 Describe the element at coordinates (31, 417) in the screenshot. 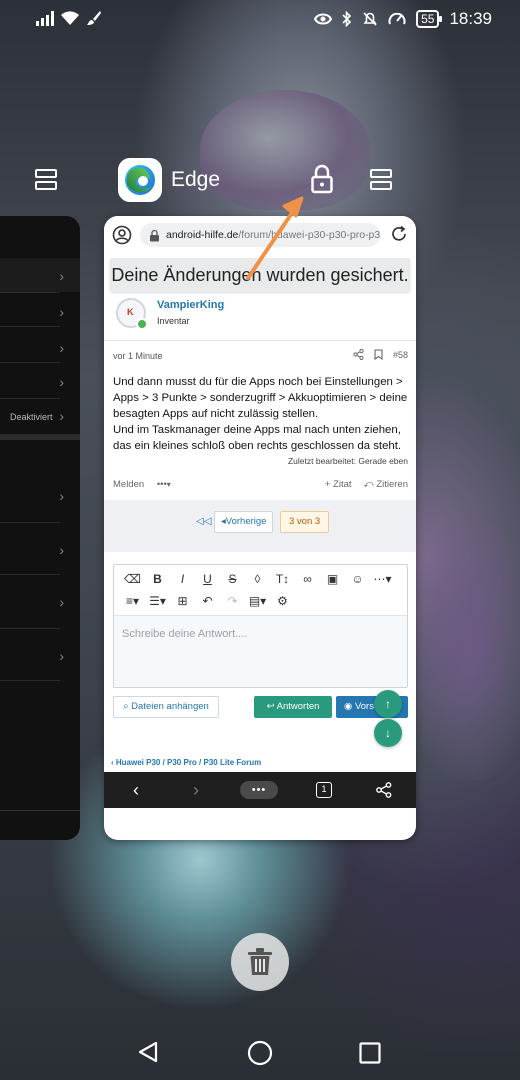

I see `setting-status-label: Deaktiviert` at that location.